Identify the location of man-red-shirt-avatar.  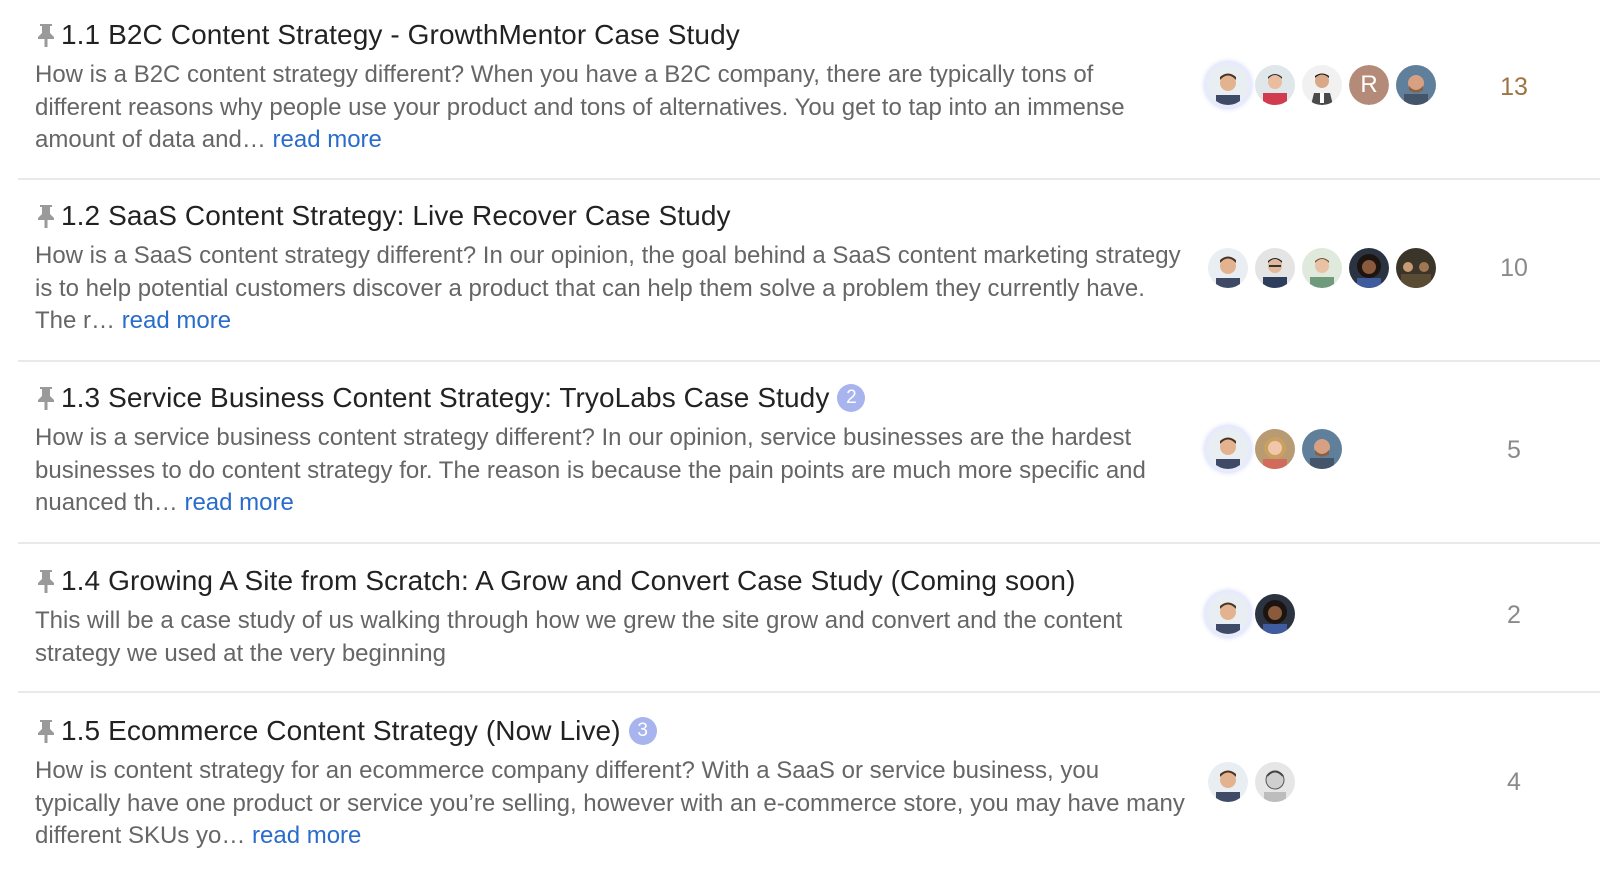
(1275, 85).